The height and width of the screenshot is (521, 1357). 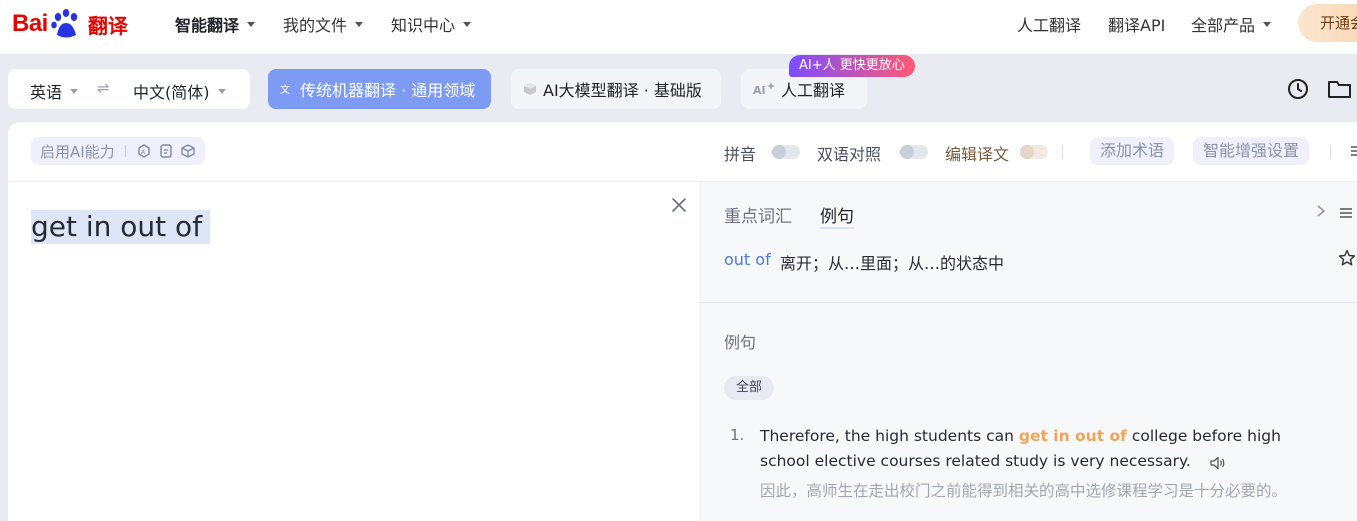 I want to click on bilingual-toggle, so click(x=914, y=152).